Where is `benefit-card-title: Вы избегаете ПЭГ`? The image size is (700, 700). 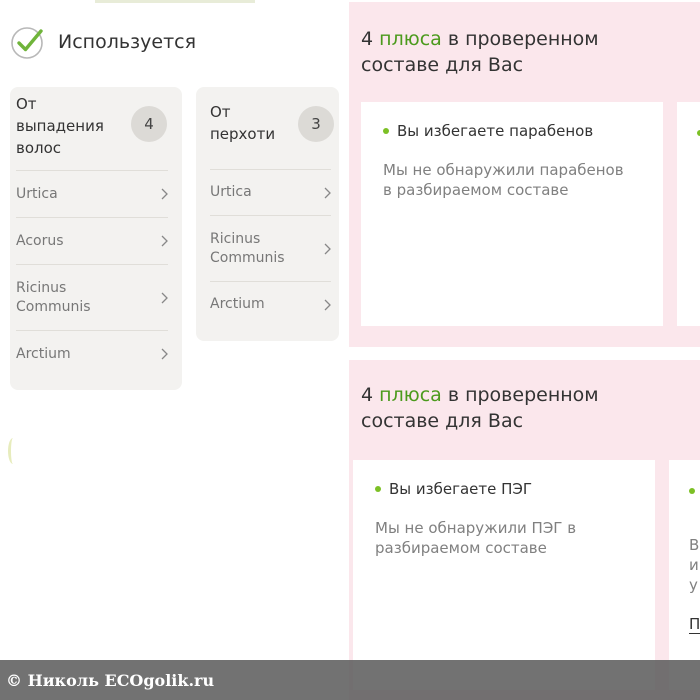
benefit-card-title: Вы избегаете ПЭГ is located at coordinates (461, 489).